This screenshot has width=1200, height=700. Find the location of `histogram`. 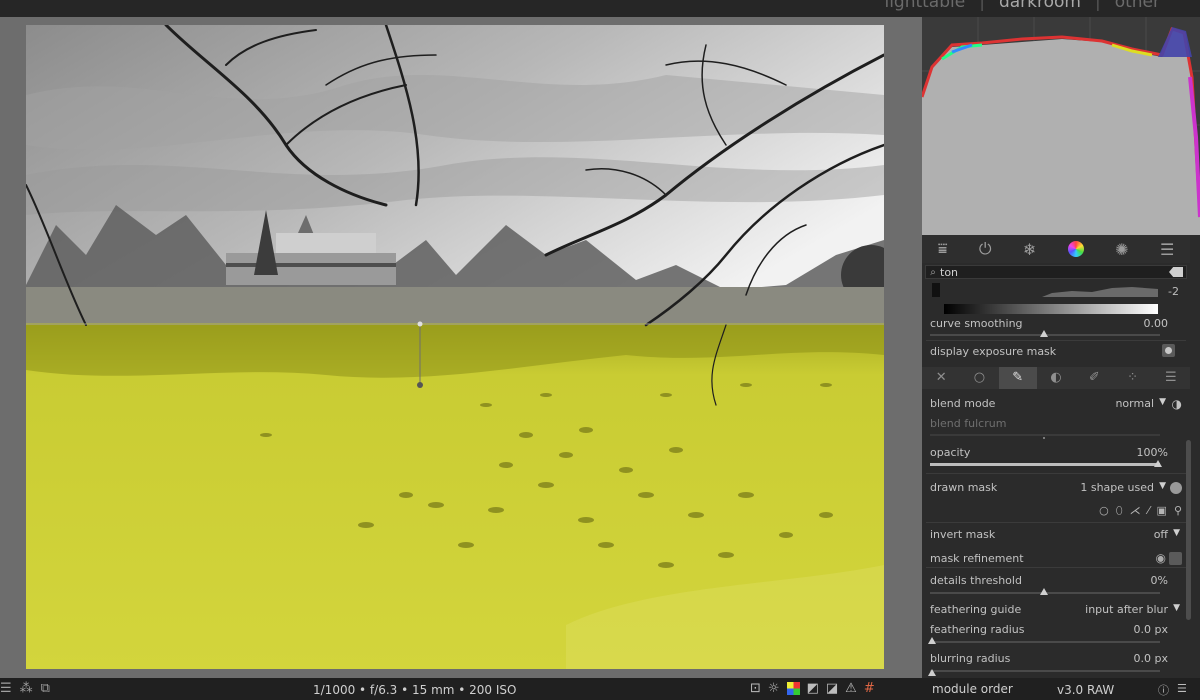

histogram is located at coordinates (1061, 126).